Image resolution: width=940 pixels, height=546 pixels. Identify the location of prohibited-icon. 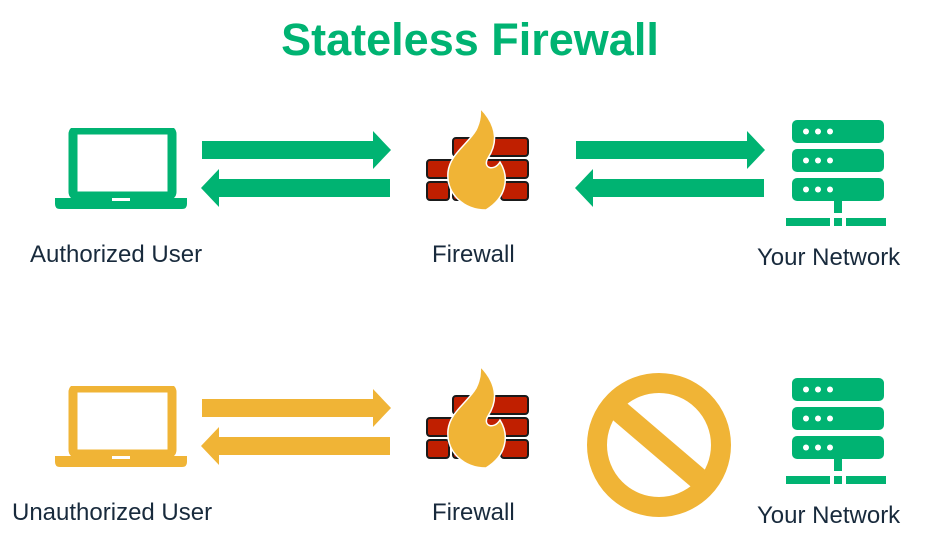
(659, 445).